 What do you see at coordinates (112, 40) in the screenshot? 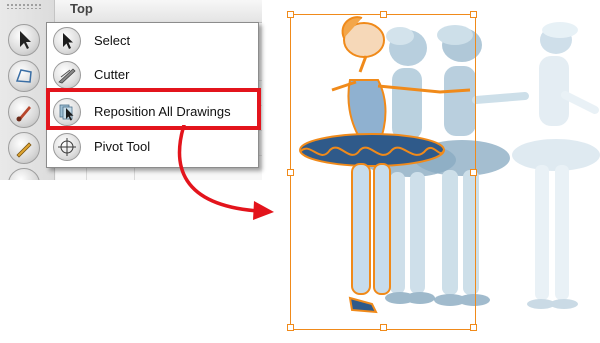
I see `menu-item-label: Select` at bounding box center [112, 40].